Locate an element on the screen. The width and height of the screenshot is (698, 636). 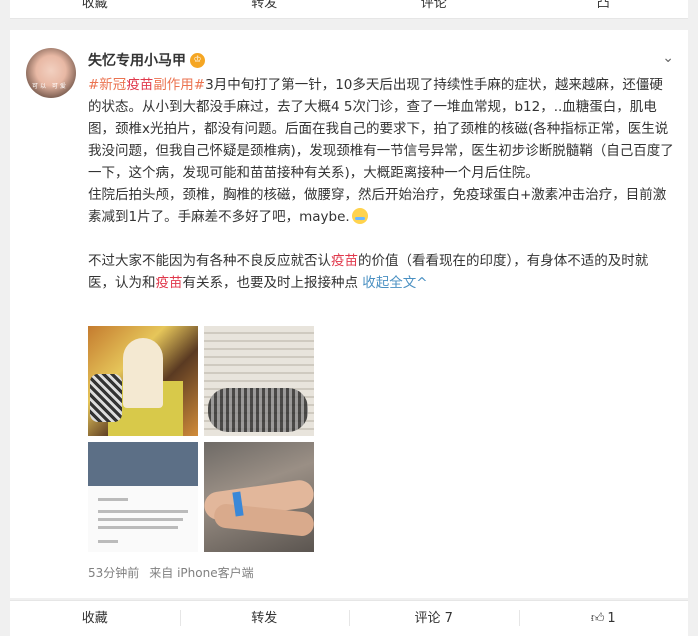
post-meta: 53分钟前 来自 iPhone客户端 is located at coordinates (176, 572).